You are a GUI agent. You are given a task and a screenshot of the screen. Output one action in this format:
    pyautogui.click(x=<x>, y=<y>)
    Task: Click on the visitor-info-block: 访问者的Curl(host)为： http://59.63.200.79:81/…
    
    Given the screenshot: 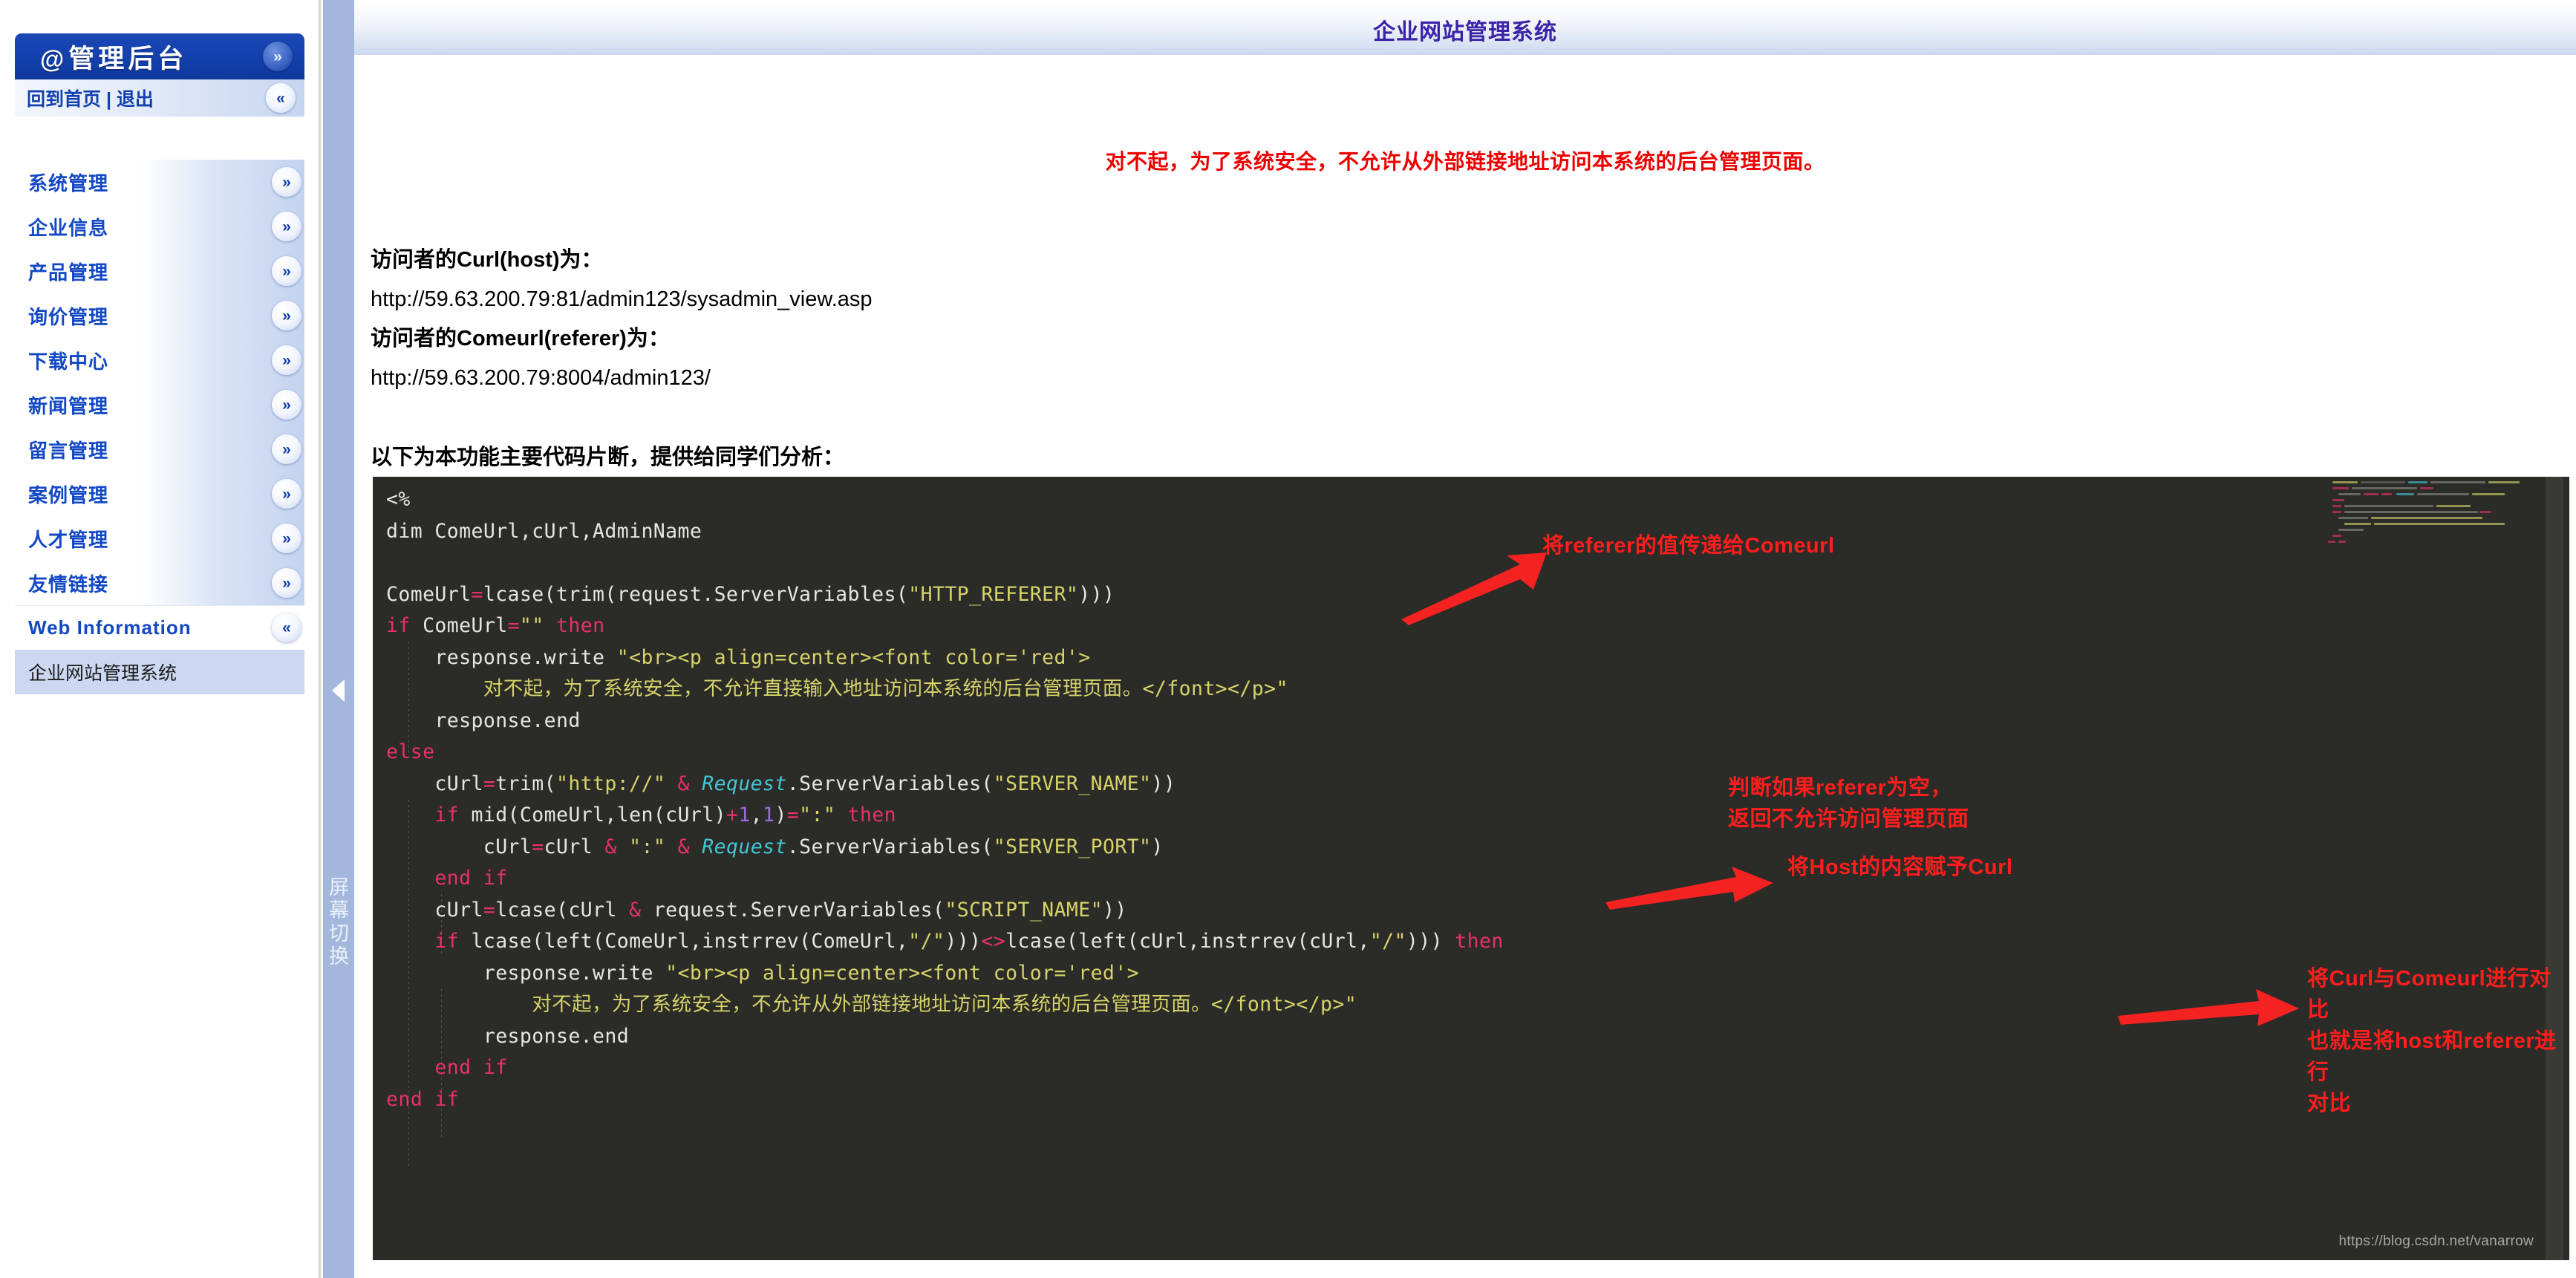 What is the action you would take?
    pyautogui.click(x=1465, y=319)
    